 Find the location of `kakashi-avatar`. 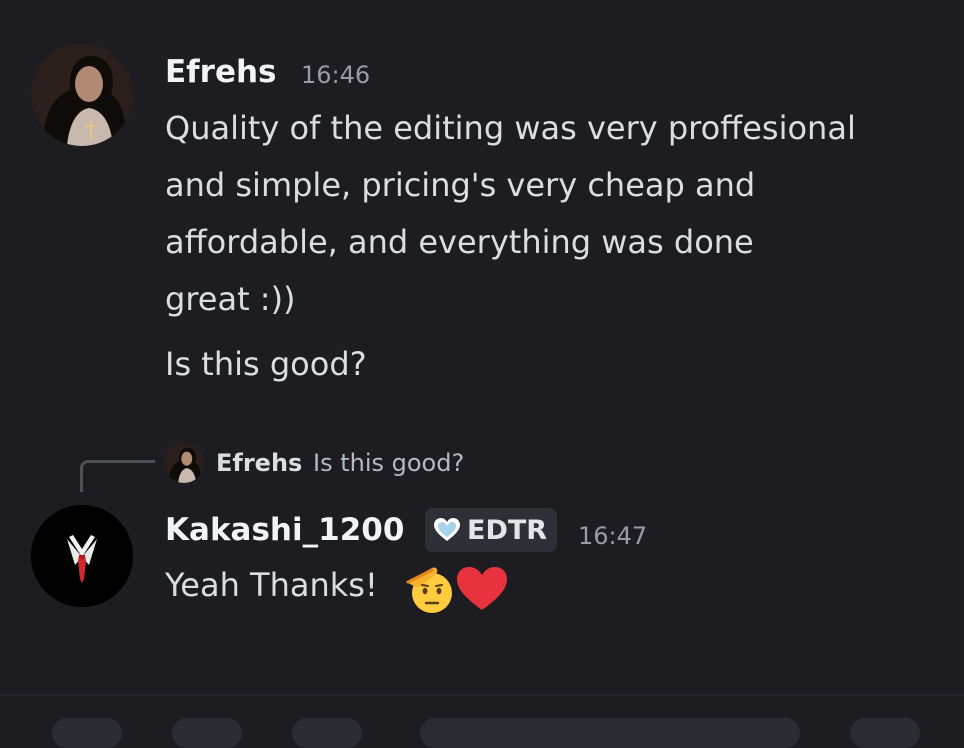

kakashi-avatar is located at coordinates (82, 556).